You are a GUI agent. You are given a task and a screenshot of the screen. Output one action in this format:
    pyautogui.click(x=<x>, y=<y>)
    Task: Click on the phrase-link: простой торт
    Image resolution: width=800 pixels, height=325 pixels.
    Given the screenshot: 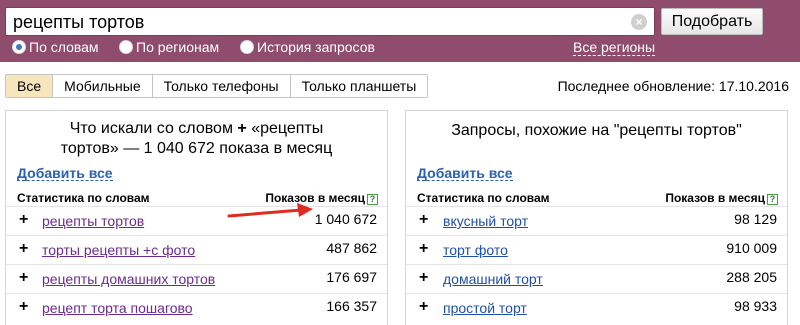 What is the action you would take?
    pyautogui.click(x=485, y=308)
    